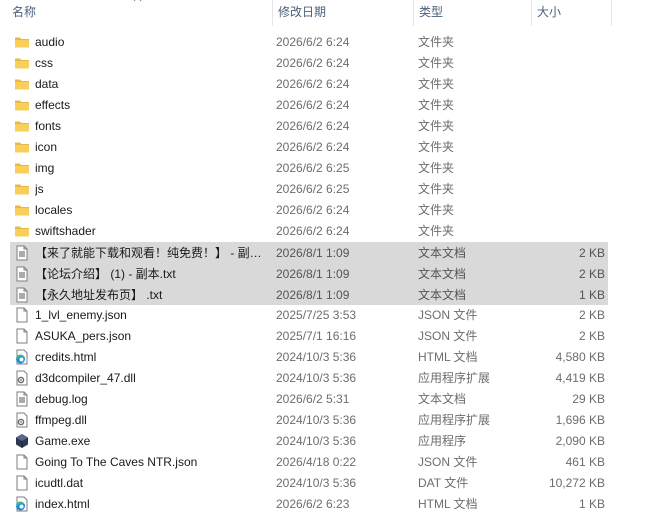 Image resolution: width=663 pixels, height=515 pixels. What do you see at coordinates (46, 147) in the screenshot?
I see `file-name: icon` at bounding box center [46, 147].